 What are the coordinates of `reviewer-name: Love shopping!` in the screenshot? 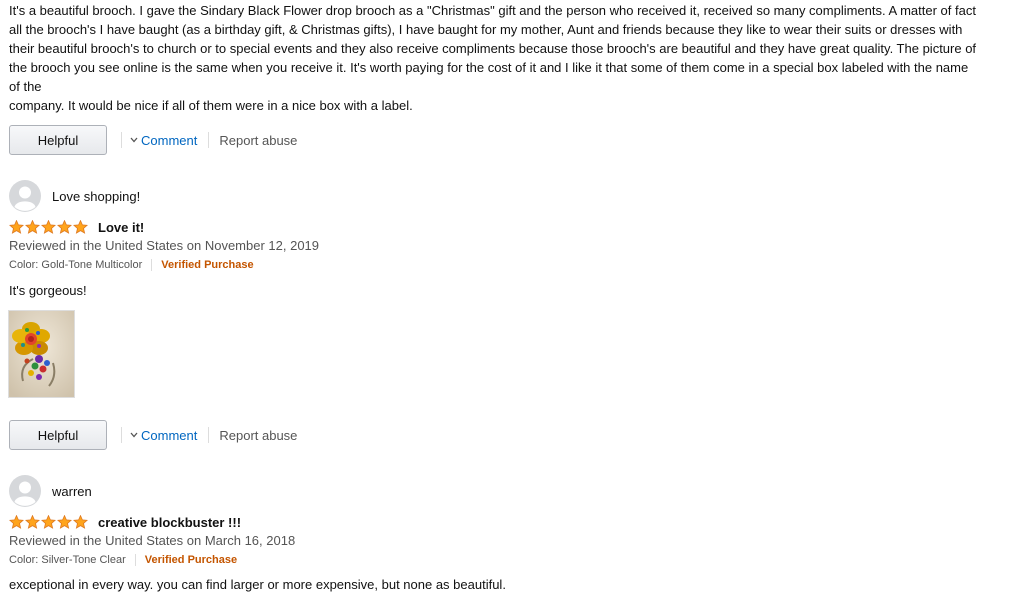 It's located at (96, 196).